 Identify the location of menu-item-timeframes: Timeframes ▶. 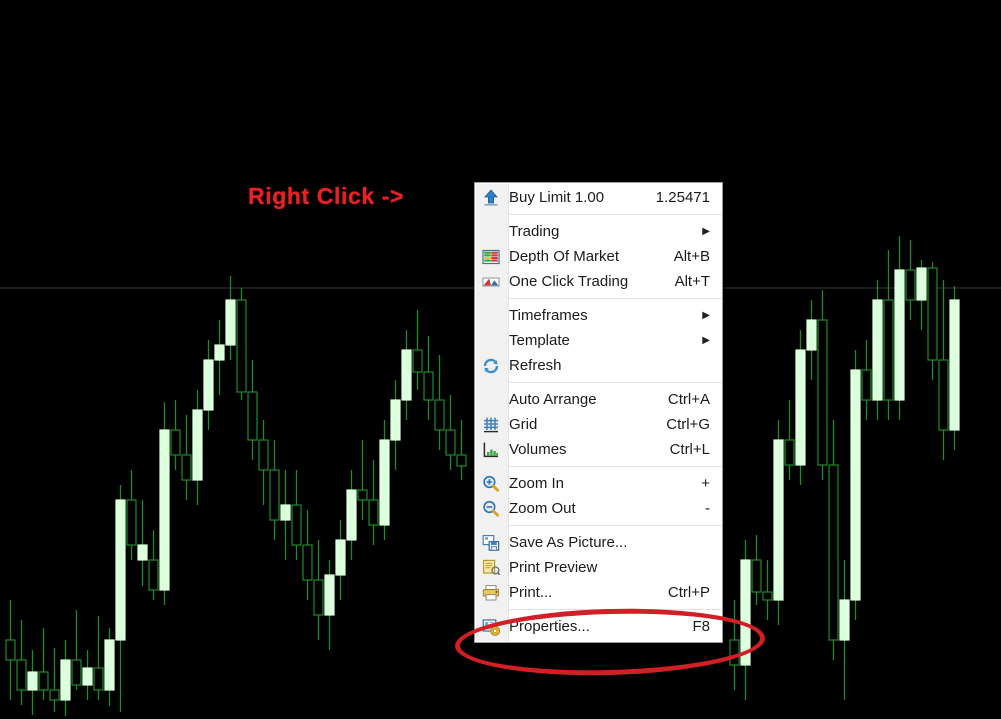
(598, 315).